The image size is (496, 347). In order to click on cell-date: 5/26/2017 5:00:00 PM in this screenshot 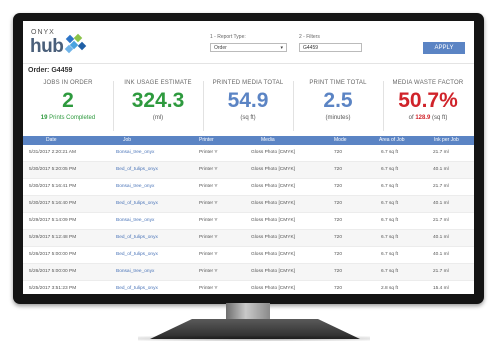, I will do `click(53, 254)`.